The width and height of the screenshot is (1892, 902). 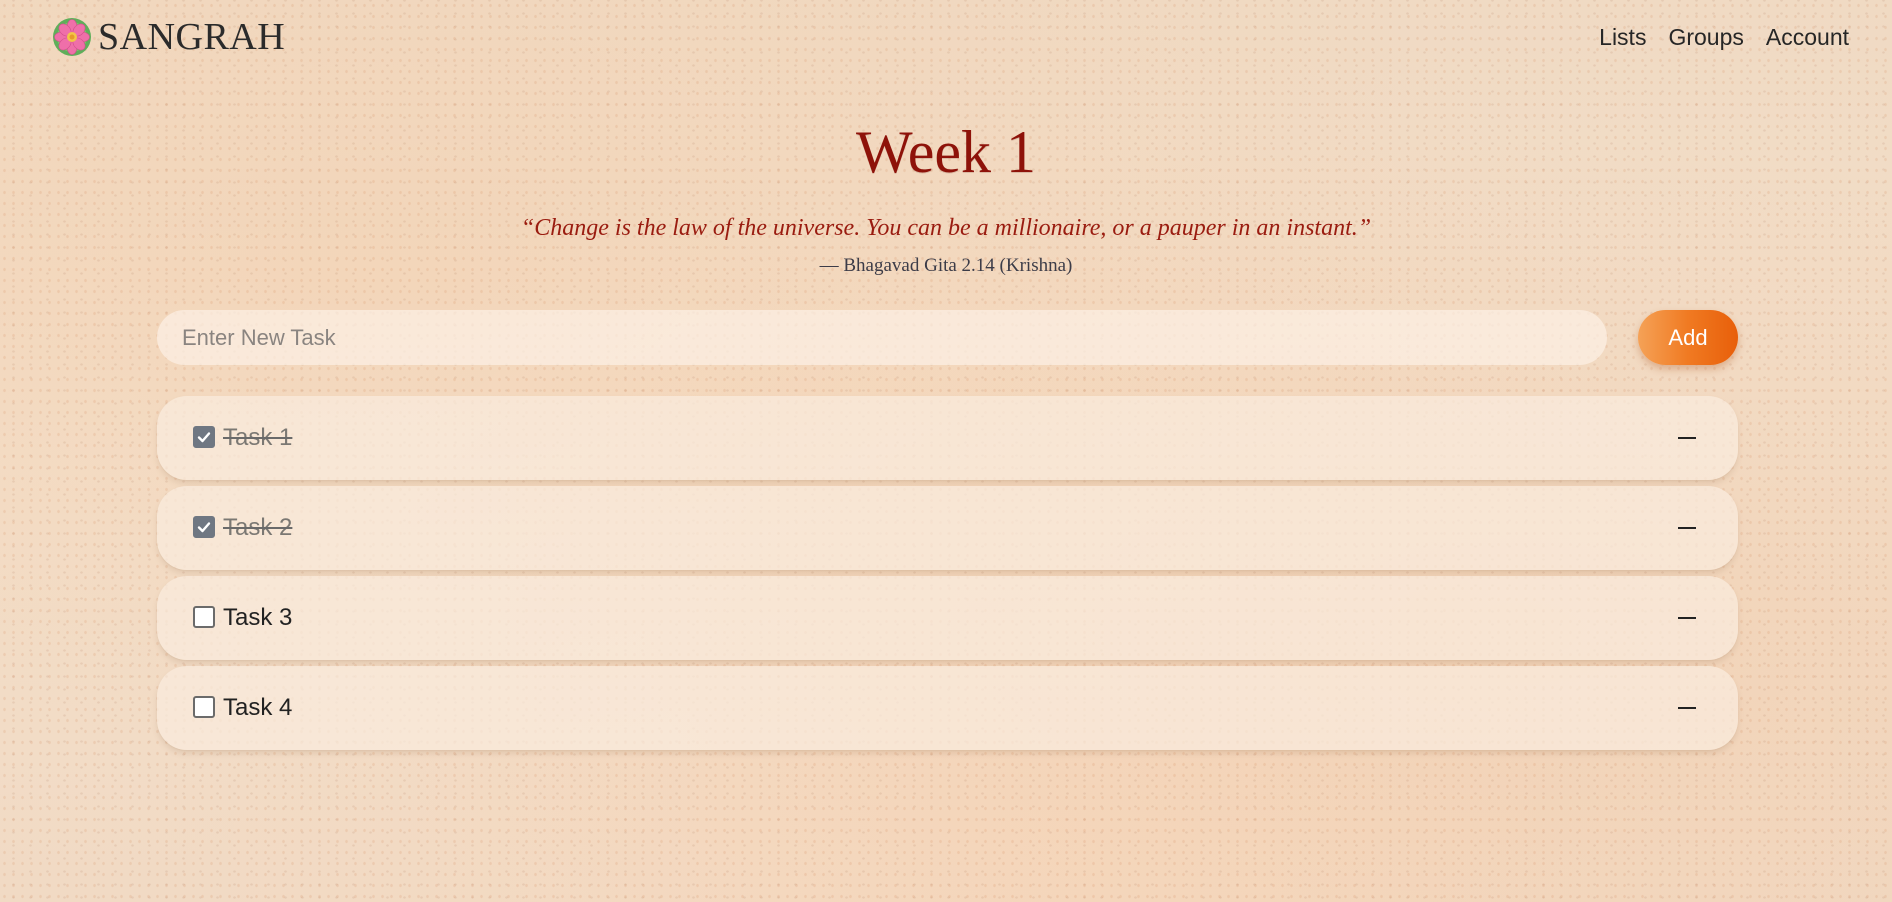 What do you see at coordinates (1688, 337) in the screenshot?
I see `add-task-button: Add` at bounding box center [1688, 337].